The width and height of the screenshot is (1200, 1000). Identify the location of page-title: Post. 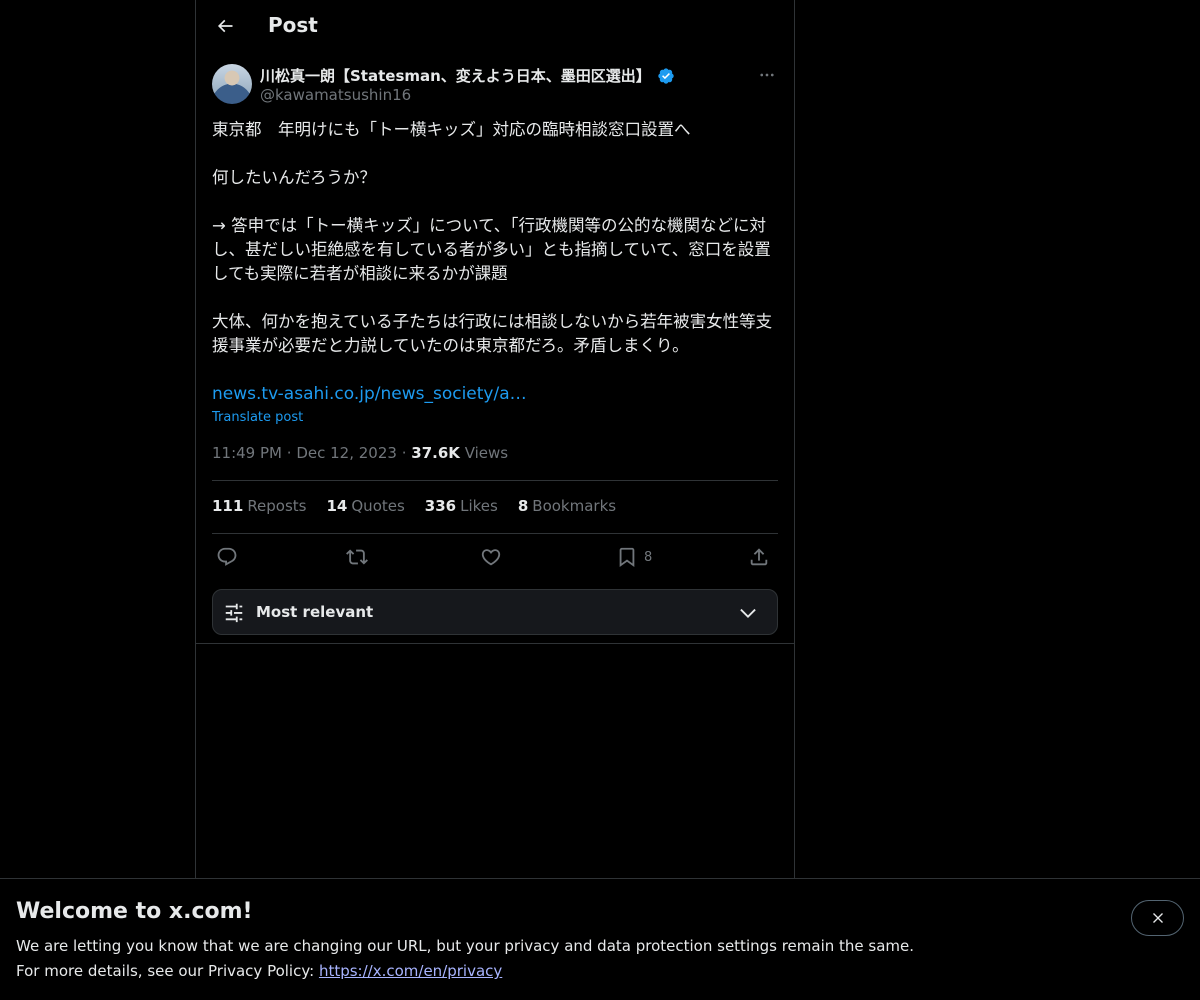
(293, 25).